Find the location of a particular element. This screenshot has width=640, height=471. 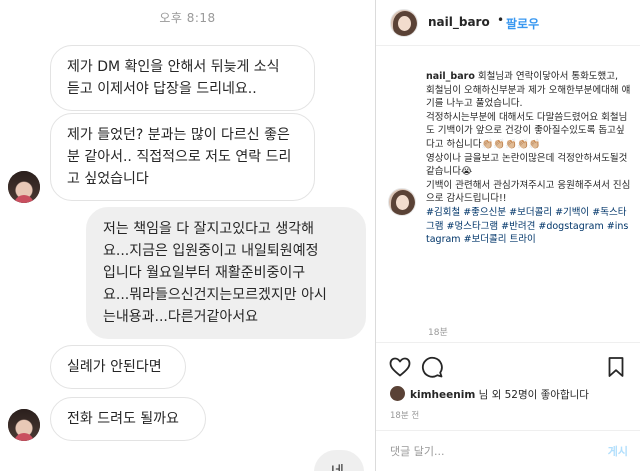

bookmark-icon is located at coordinates (616, 367).